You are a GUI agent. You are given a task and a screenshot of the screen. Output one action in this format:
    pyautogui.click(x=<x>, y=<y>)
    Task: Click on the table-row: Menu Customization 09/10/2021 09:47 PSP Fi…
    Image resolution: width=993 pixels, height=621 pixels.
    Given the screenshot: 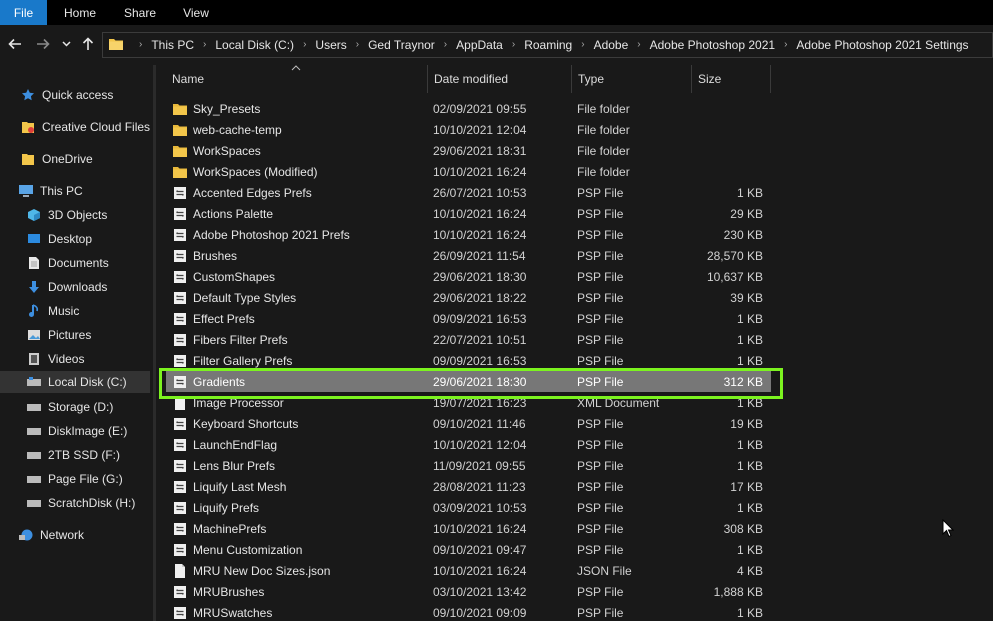 What is the action you would take?
    pyautogui.click(x=468, y=549)
    